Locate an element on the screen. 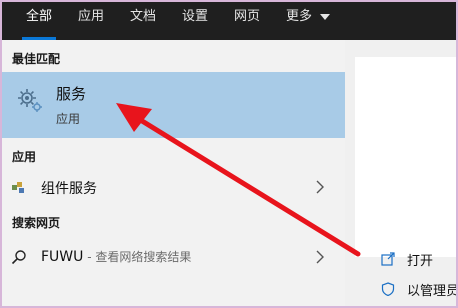 Image resolution: width=458 pixels, height=308 pixels. shield-icon is located at coordinates (388, 289).